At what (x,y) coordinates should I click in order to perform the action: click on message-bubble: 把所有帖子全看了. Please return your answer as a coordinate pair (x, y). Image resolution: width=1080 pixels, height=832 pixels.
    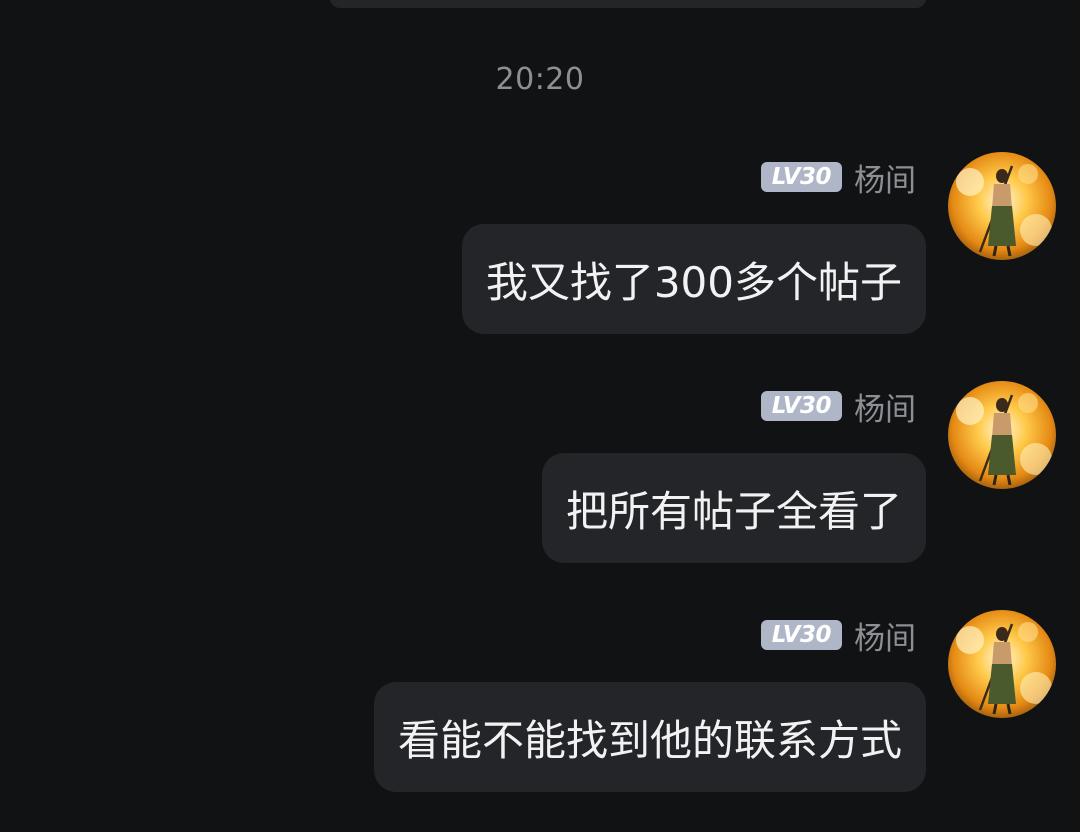
    Looking at the image, I should click on (733, 508).